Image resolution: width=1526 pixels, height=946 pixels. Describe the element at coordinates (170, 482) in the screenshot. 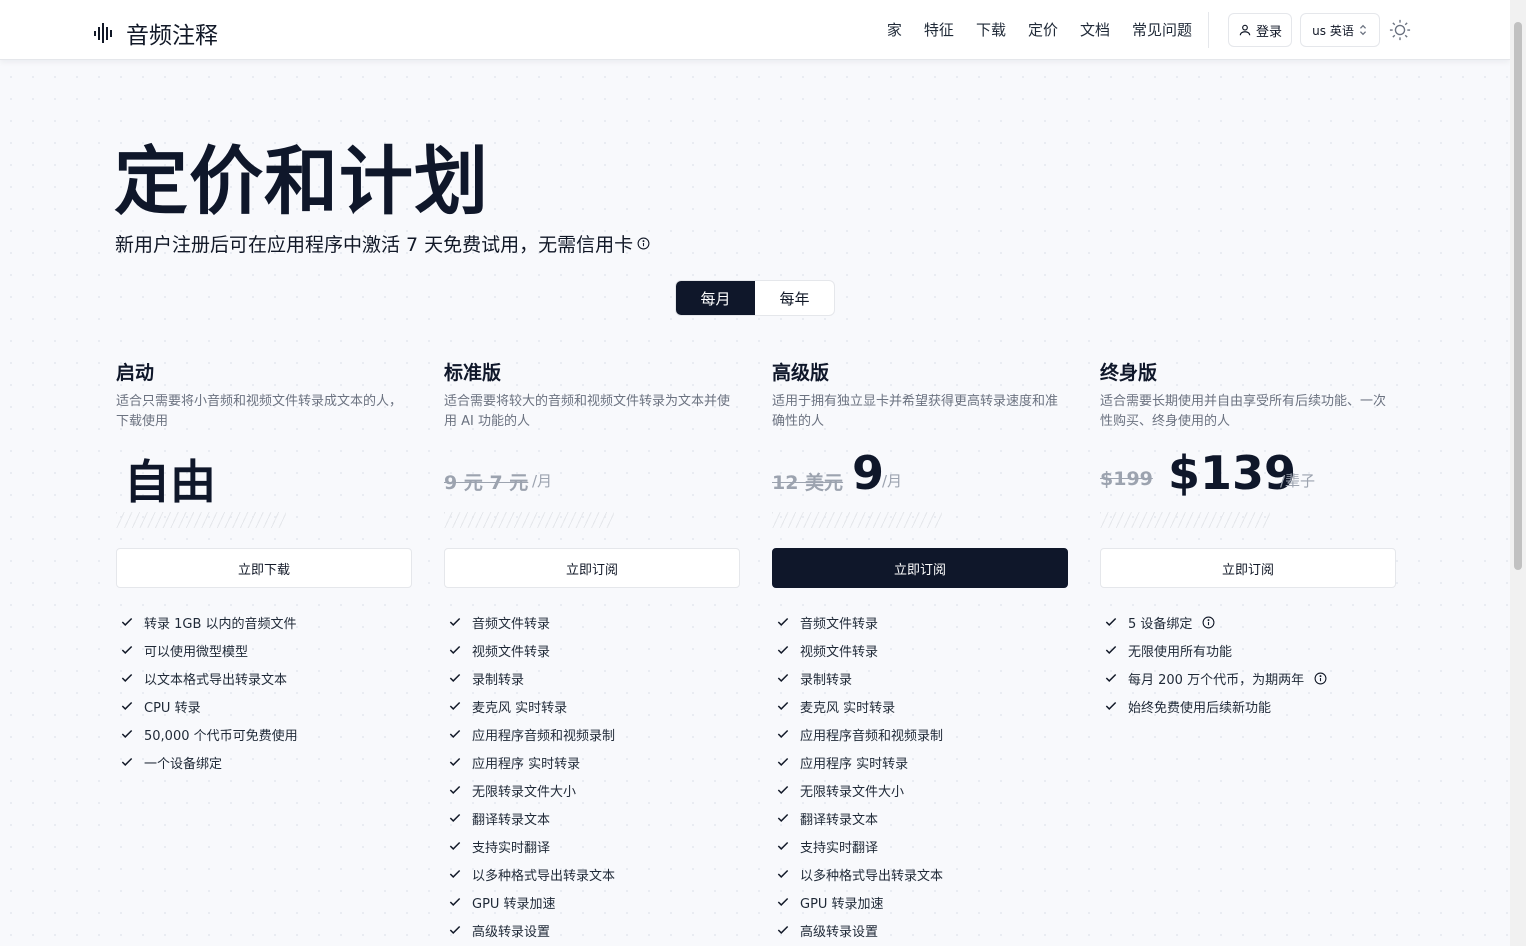

I see `price-main: 自由` at that location.